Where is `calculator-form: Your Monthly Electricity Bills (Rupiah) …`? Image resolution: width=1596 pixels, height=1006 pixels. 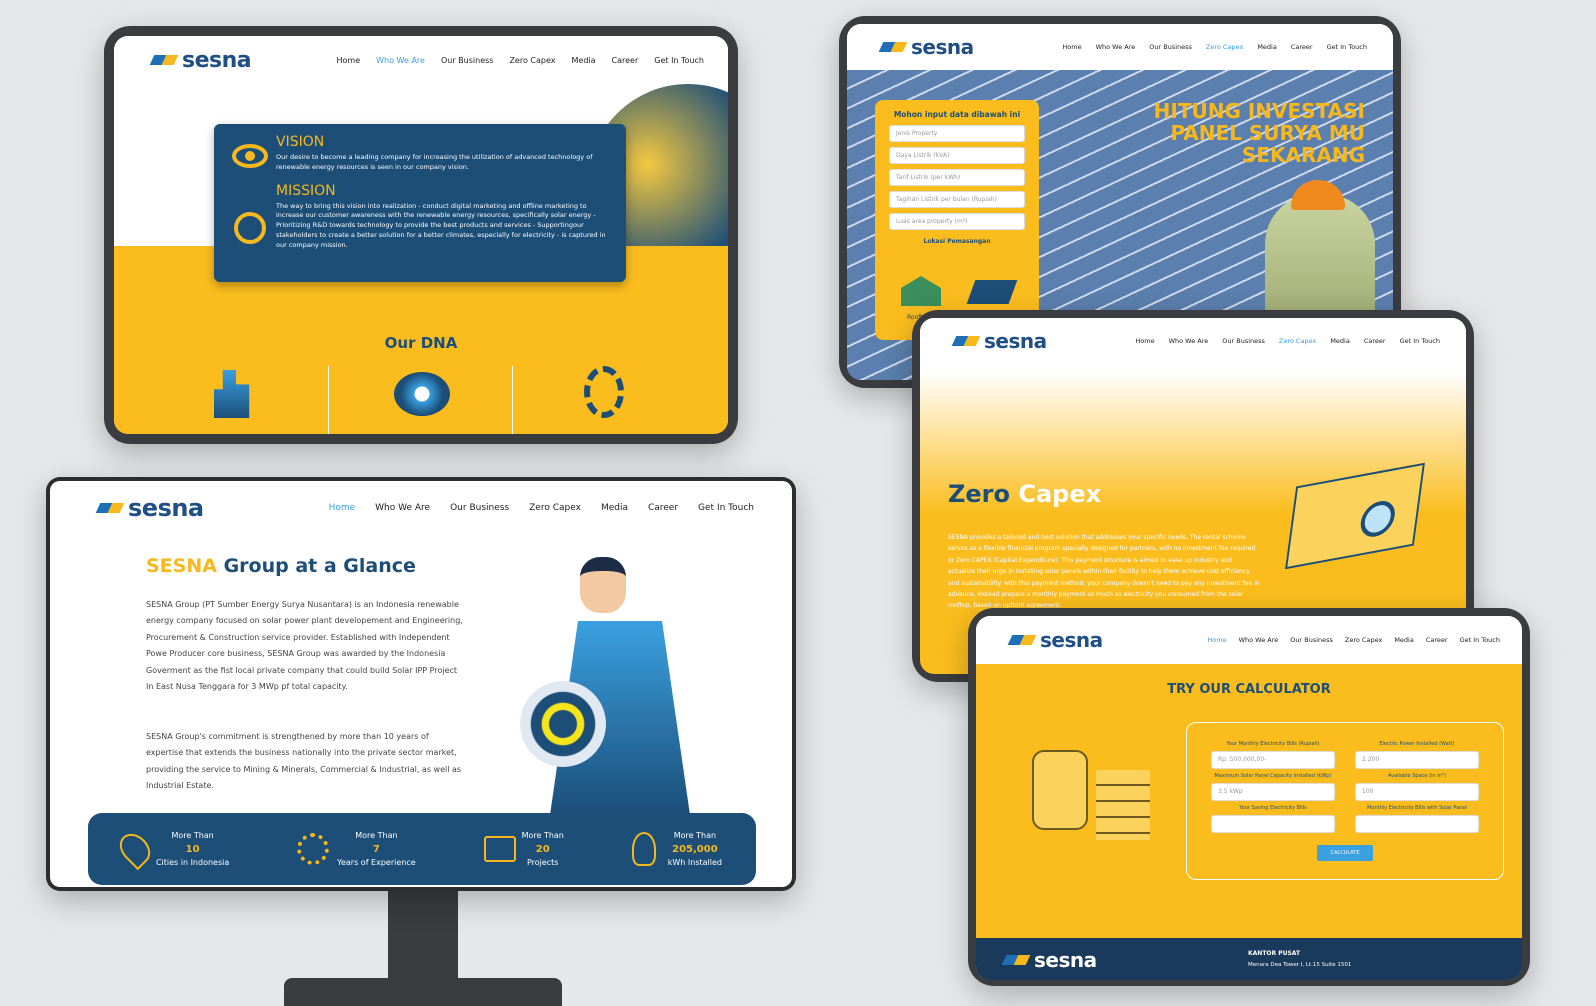 calculator-form: Your Monthly Electricity Bills (Rupiah) … is located at coordinates (1345, 801).